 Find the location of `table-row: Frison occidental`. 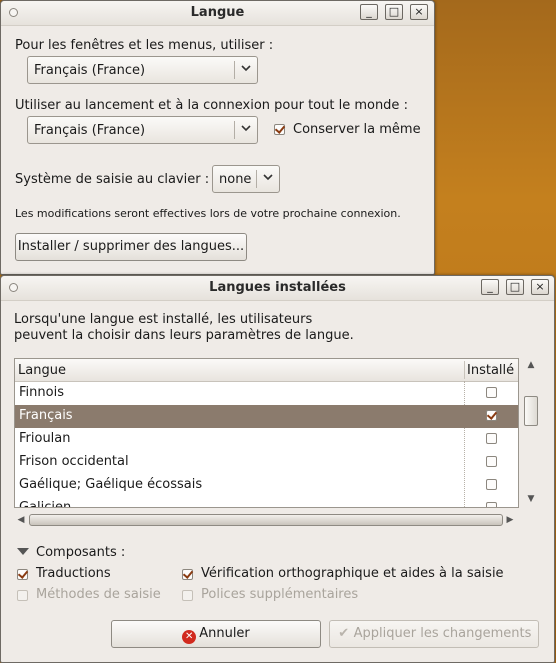

table-row: Frison occidental is located at coordinates (266, 462).